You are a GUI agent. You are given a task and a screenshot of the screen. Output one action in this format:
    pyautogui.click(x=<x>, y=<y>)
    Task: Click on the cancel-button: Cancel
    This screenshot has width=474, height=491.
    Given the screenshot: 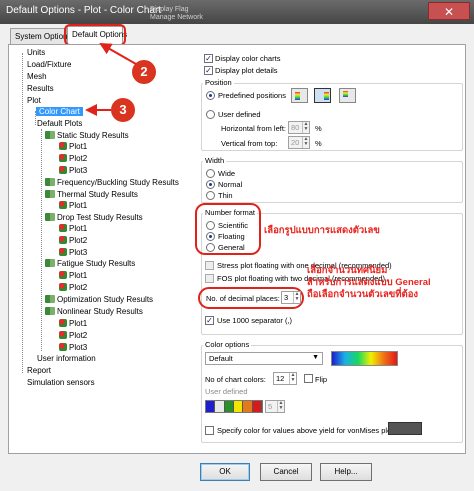 What is the action you would take?
    pyautogui.click(x=286, y=472)
    